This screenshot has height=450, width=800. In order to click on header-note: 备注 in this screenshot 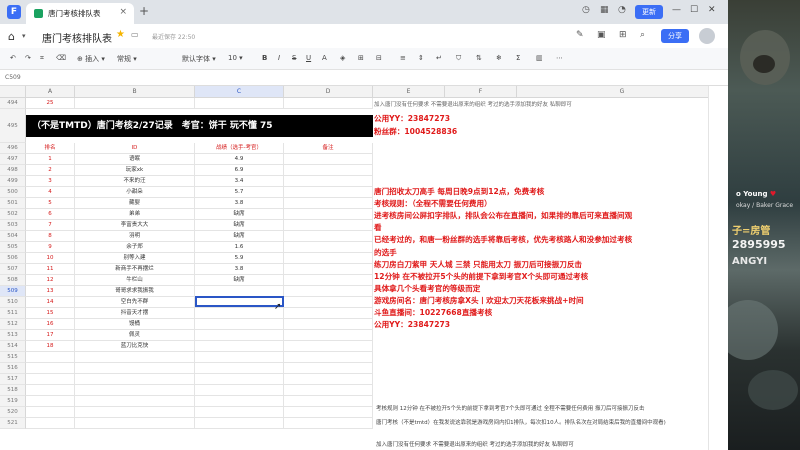, I will do `click(328, 148)`.